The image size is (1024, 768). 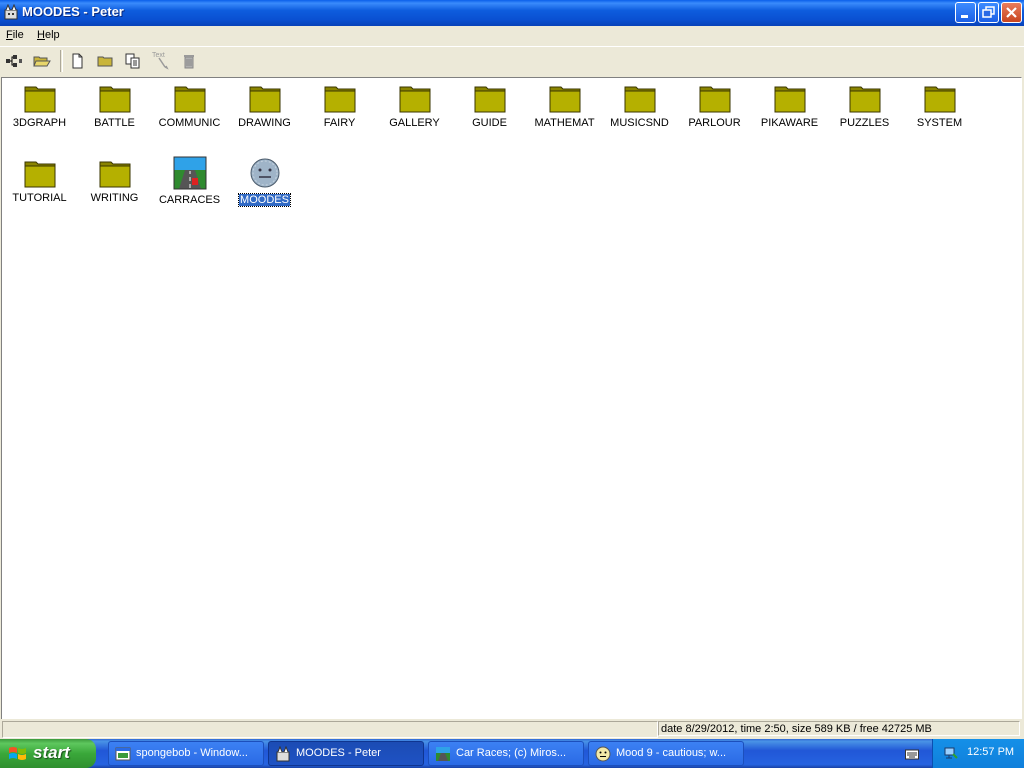 I want to click on system-tray: 12:57 PM, so click(x=978, y=753).